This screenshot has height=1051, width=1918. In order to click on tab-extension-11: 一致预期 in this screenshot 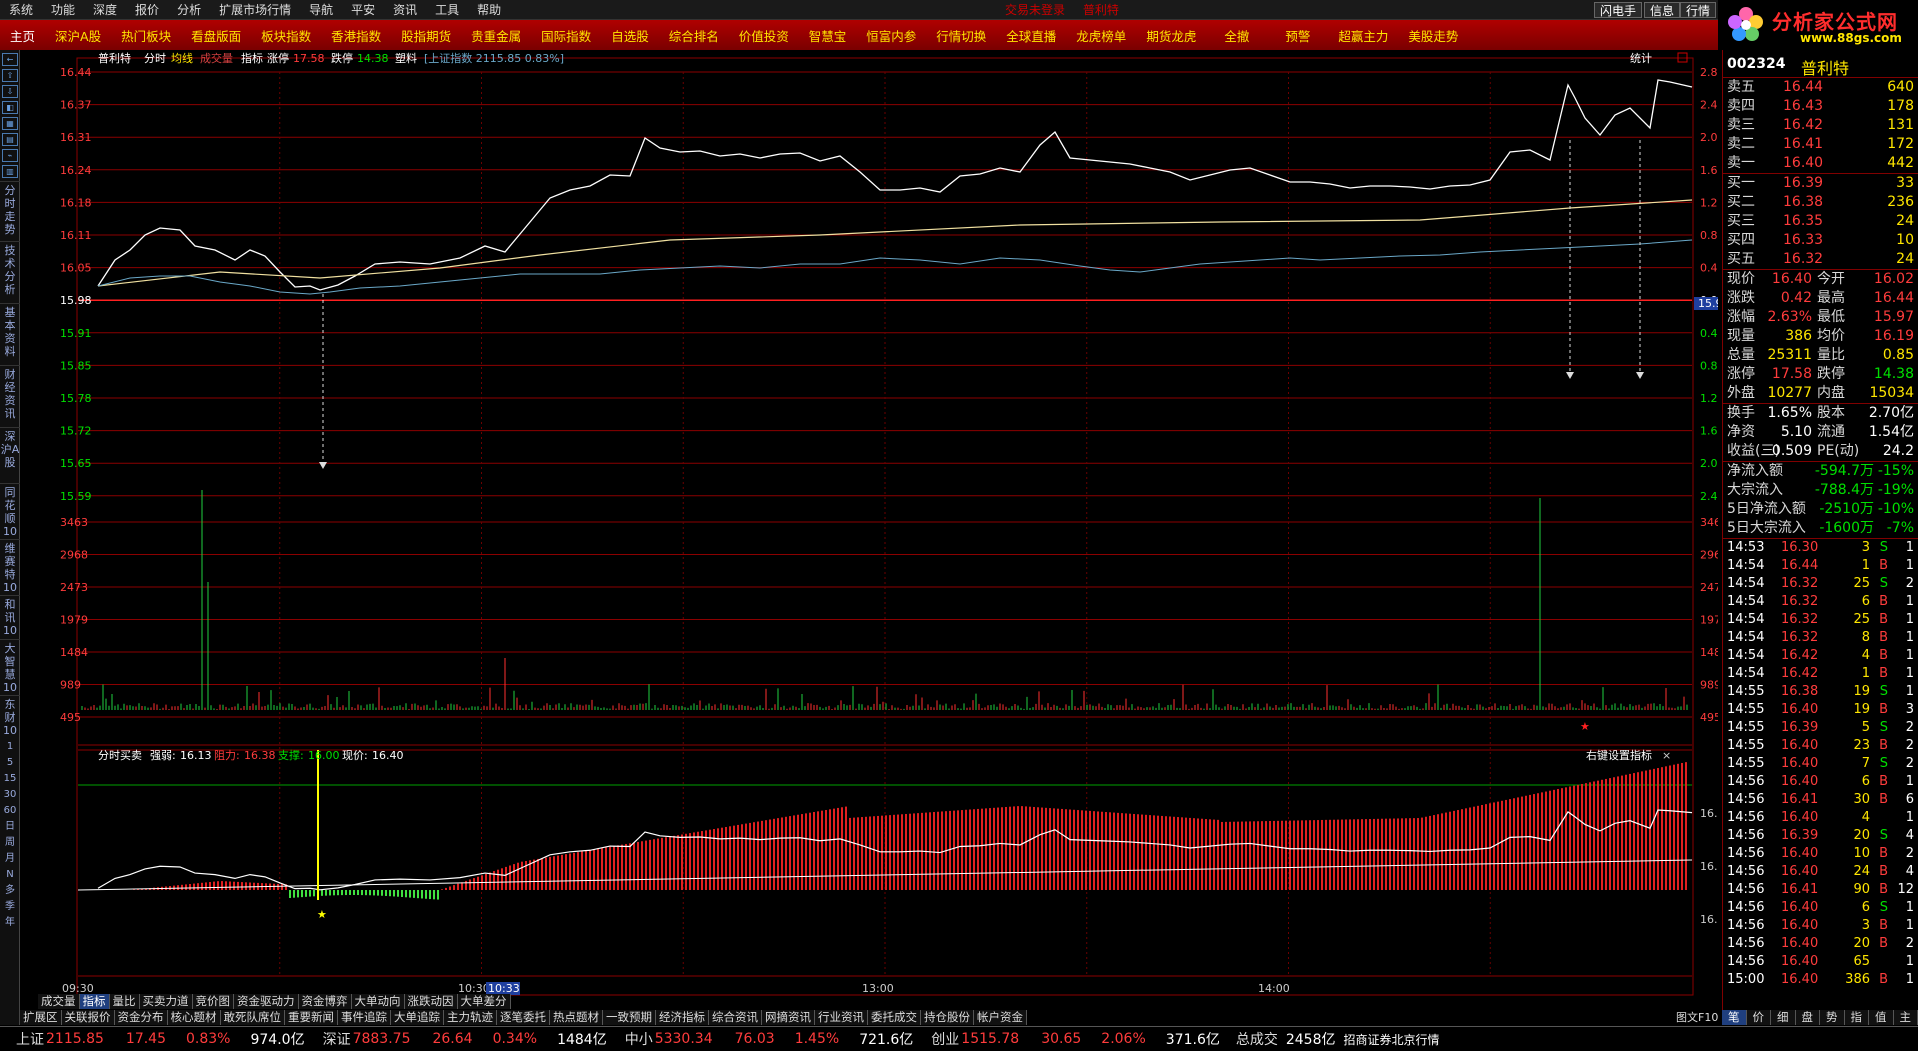, I will do `click(629, 1017)`.